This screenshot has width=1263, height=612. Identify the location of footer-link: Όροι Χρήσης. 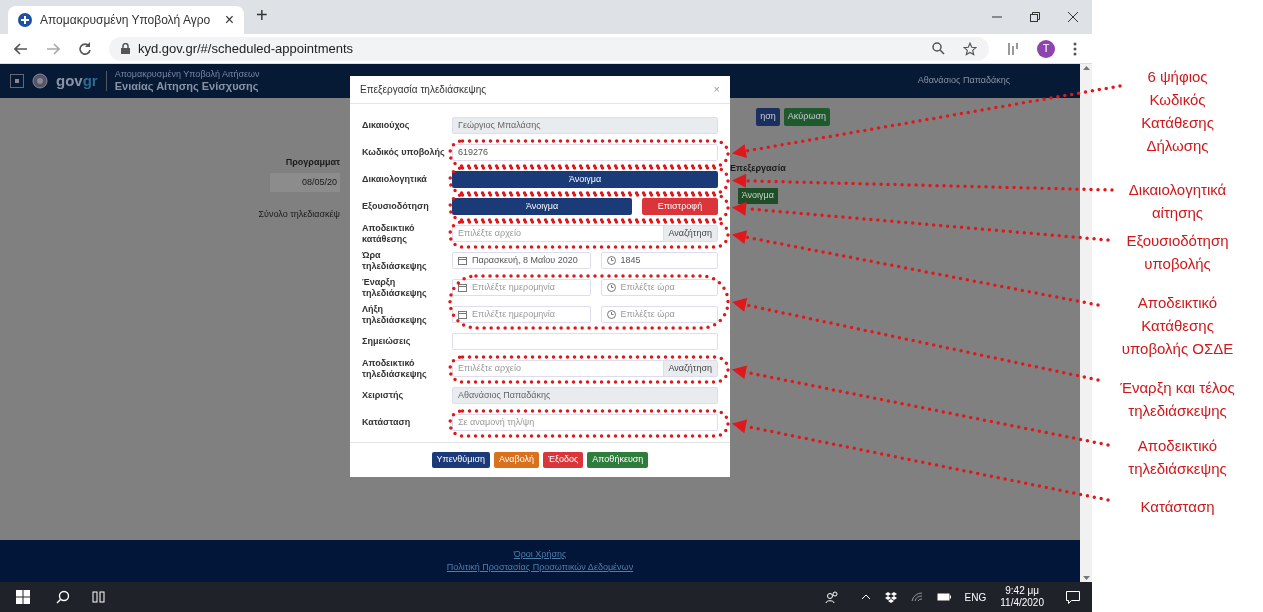
(540, 554).